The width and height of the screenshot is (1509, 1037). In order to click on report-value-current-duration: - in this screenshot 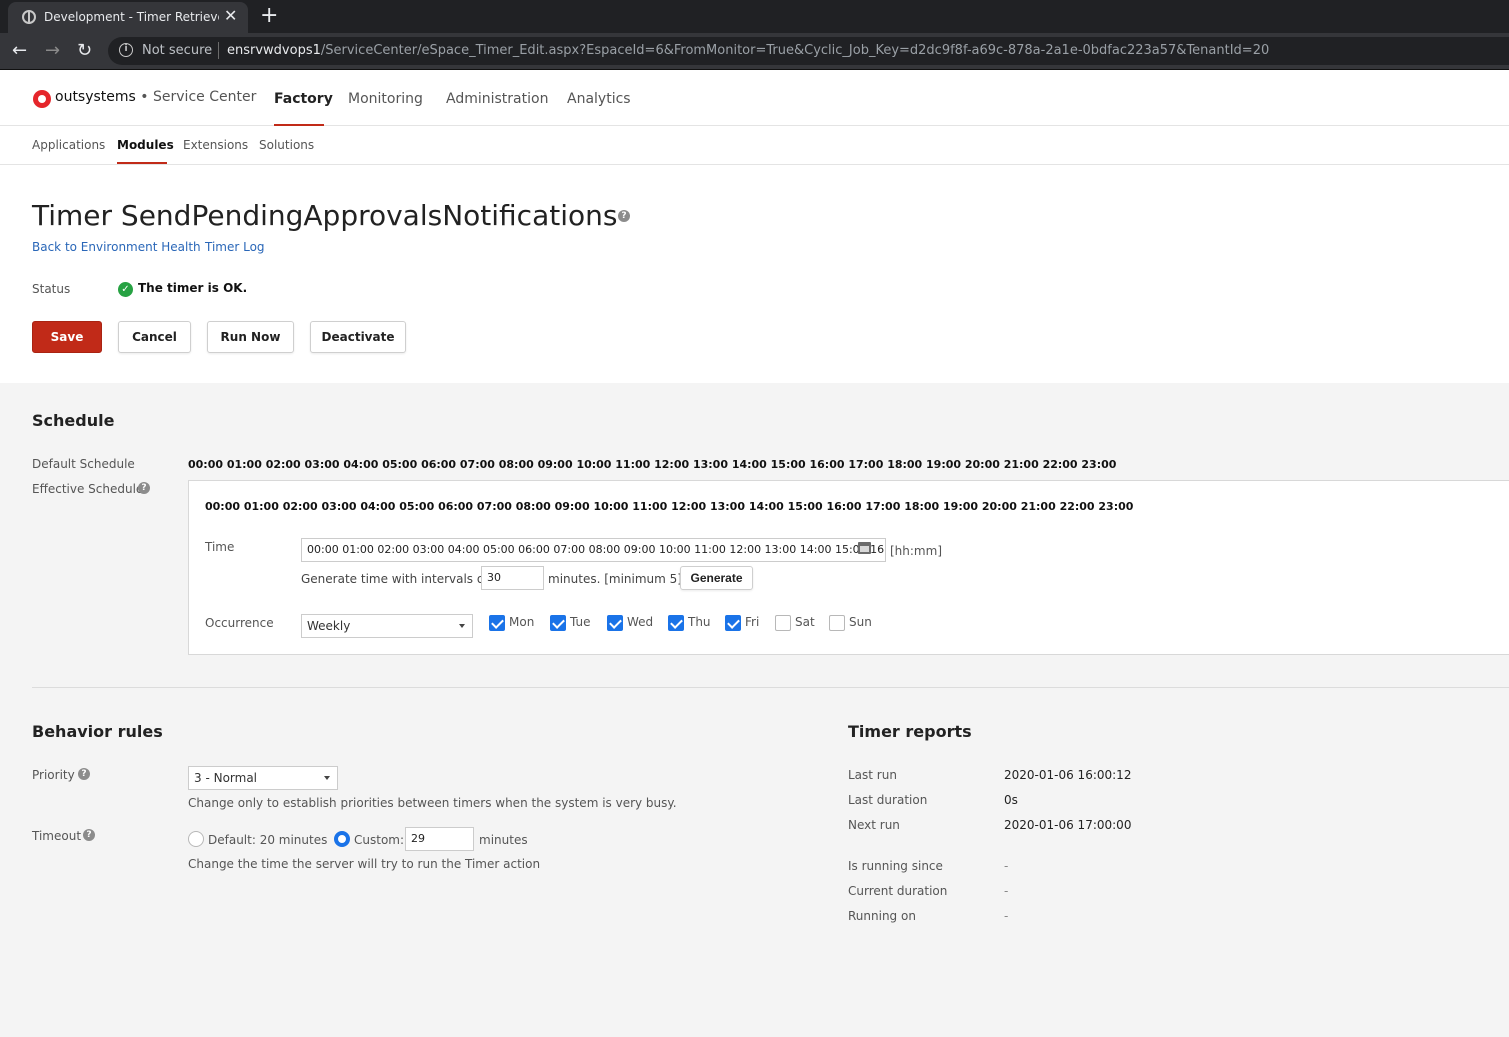, I will do `click(1006, 891)`.